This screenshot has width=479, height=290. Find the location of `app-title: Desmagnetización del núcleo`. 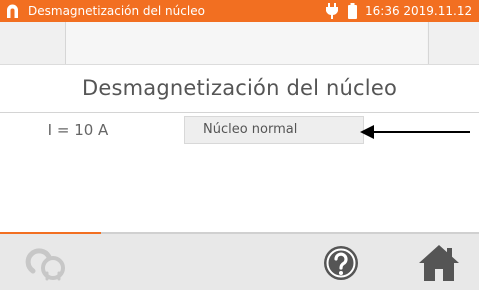

app-title: Desmagnetización del núcleo is located at coordinates (116, 11).